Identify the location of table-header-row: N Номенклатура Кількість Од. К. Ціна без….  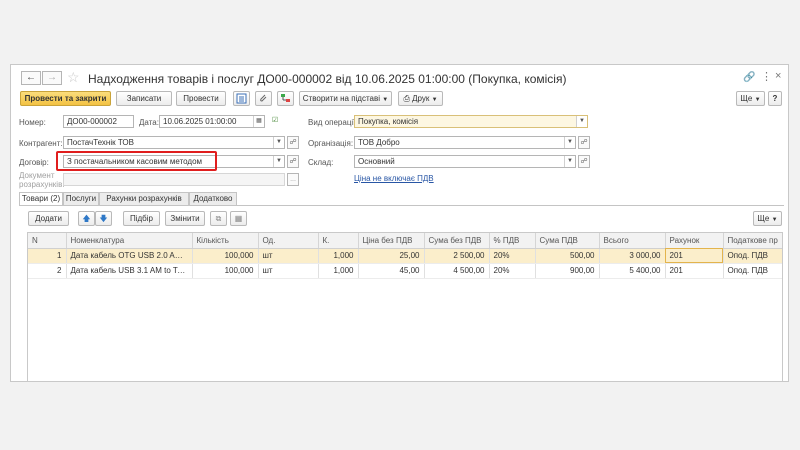
(405, 241).